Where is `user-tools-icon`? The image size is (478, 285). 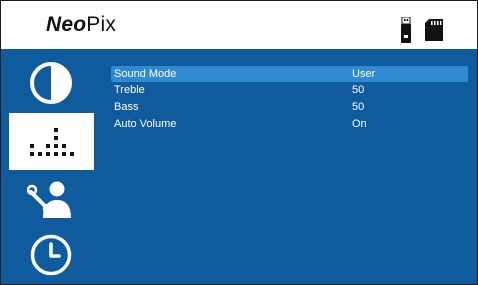 user-tools-icon is located at coordinates (49, 199).